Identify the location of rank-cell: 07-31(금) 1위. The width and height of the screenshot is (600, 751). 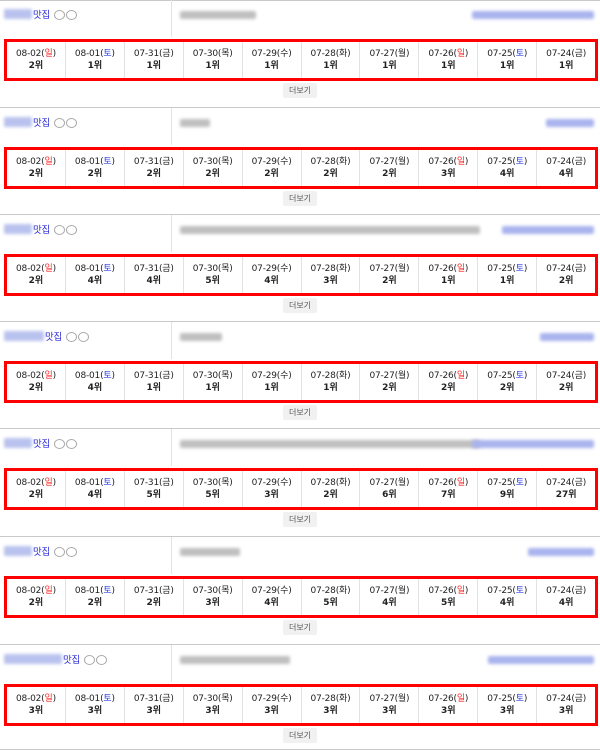
(154, 60).